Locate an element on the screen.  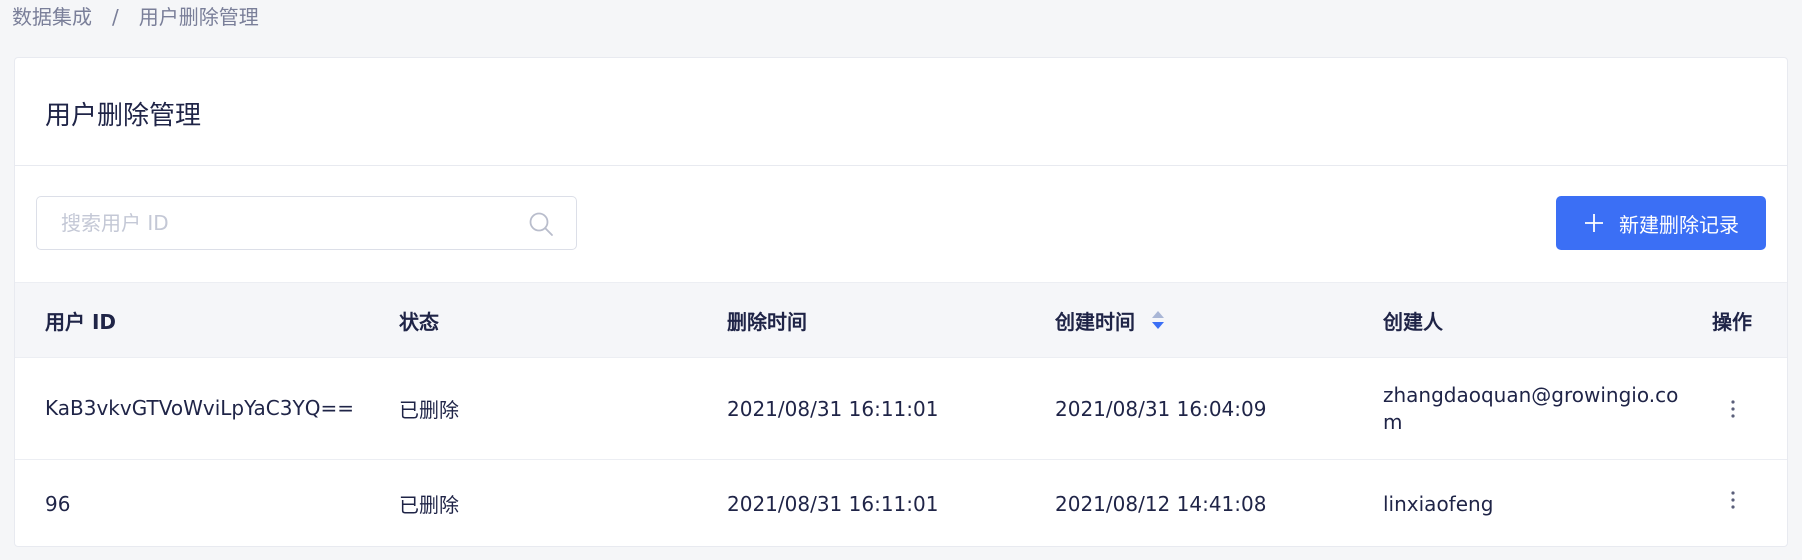
cell-user-id: KaB3vkvGTVoWviLpYaC3YQ== is located at coordinates (200, 408).